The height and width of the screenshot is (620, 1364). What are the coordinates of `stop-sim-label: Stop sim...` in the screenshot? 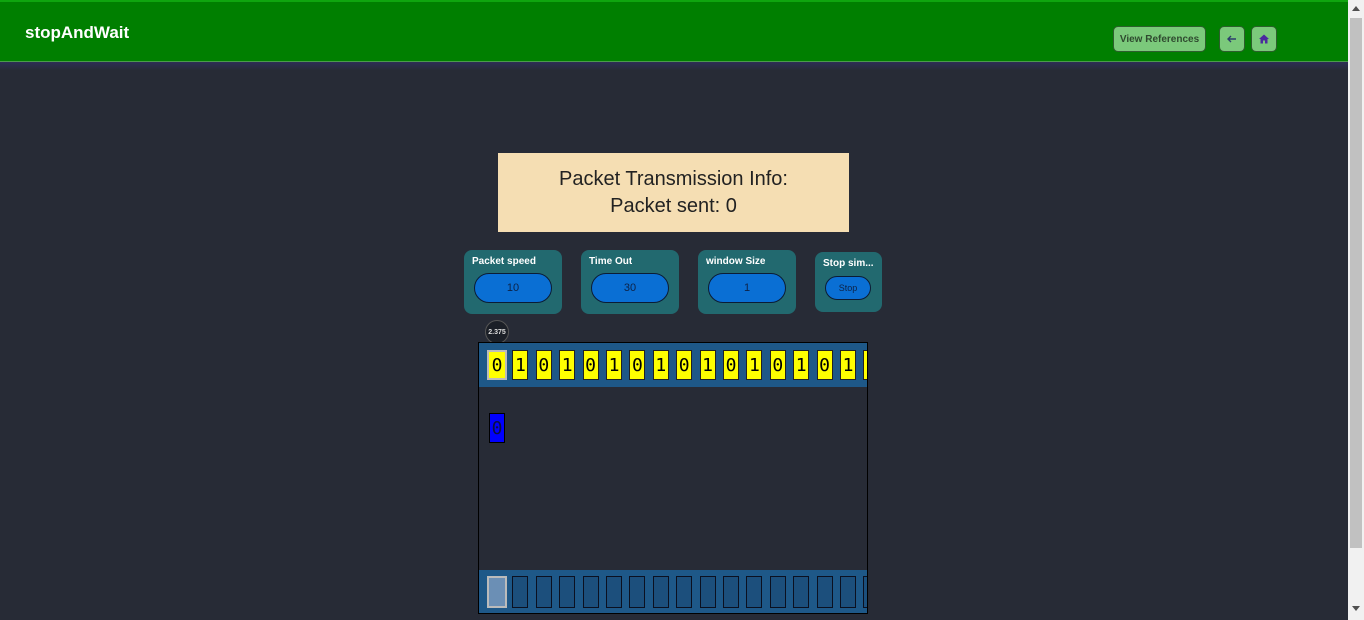 It's located at (848, 263).